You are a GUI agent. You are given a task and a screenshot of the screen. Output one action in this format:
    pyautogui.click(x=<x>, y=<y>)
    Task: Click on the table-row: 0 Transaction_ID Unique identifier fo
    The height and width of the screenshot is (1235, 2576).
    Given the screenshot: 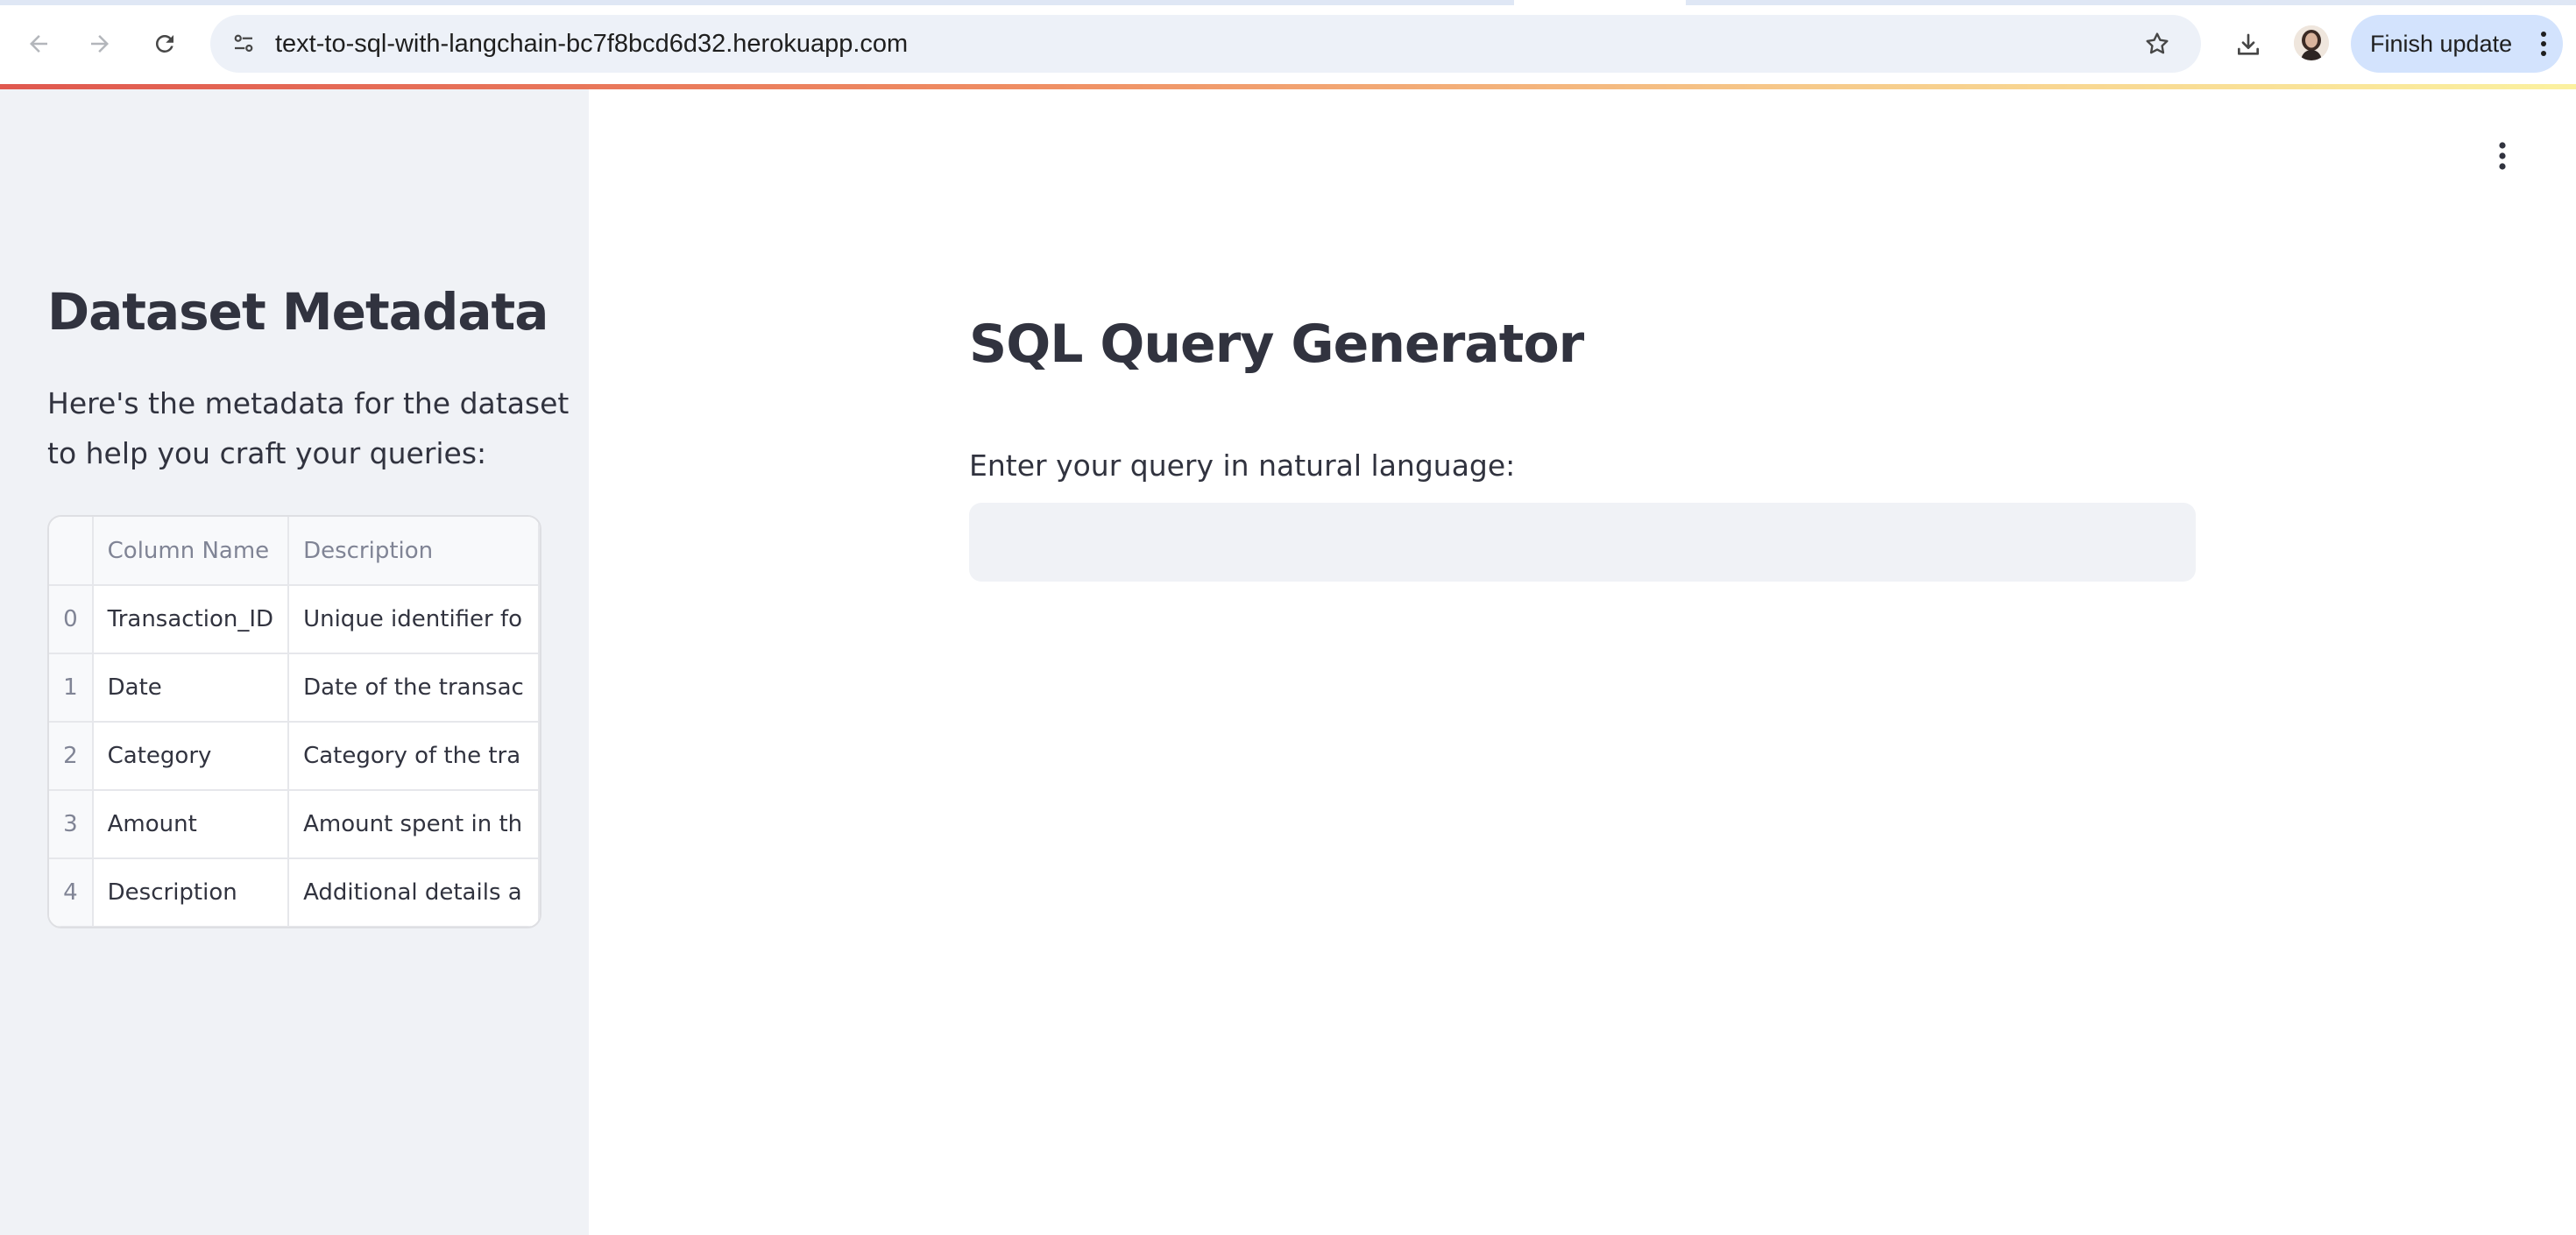 What is the action you would take?
    pyautogui.click(x=294, y=619)
    